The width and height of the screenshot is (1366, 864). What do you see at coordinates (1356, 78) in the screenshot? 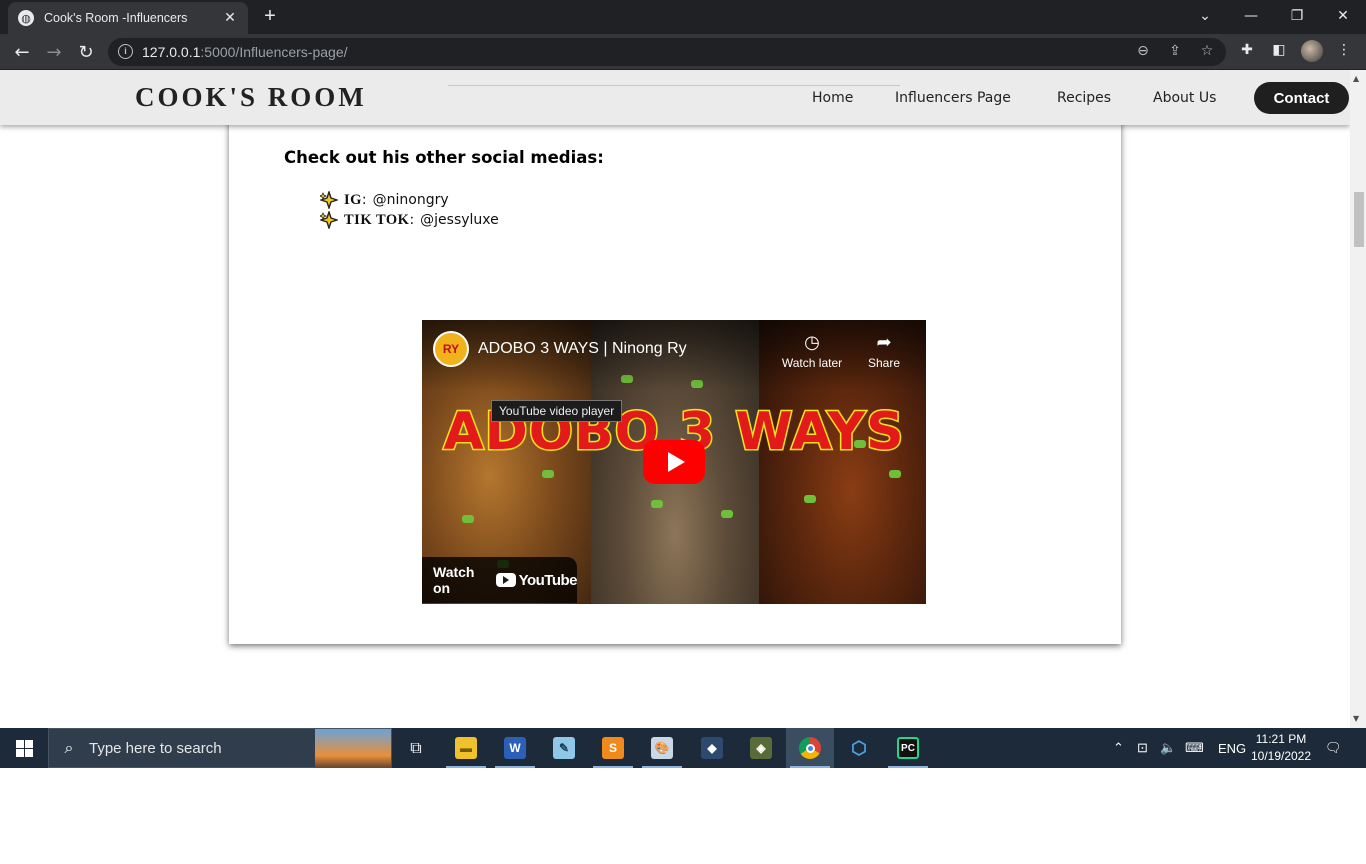
I see `scroll-up-icon: ▲` at bounding box center [1356, 78].